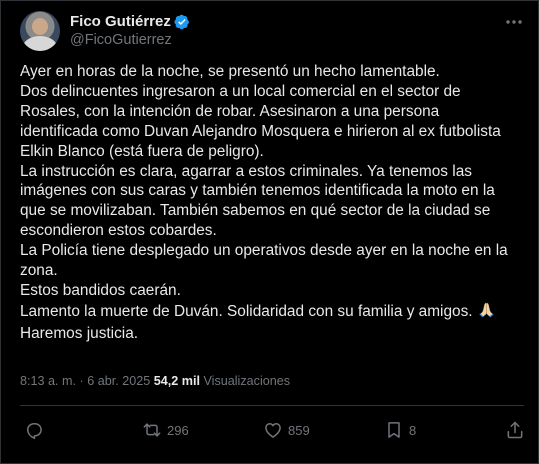 This screenshot has width=539, height=464. I want to click on avatar-shoulders, so click(40, 43).